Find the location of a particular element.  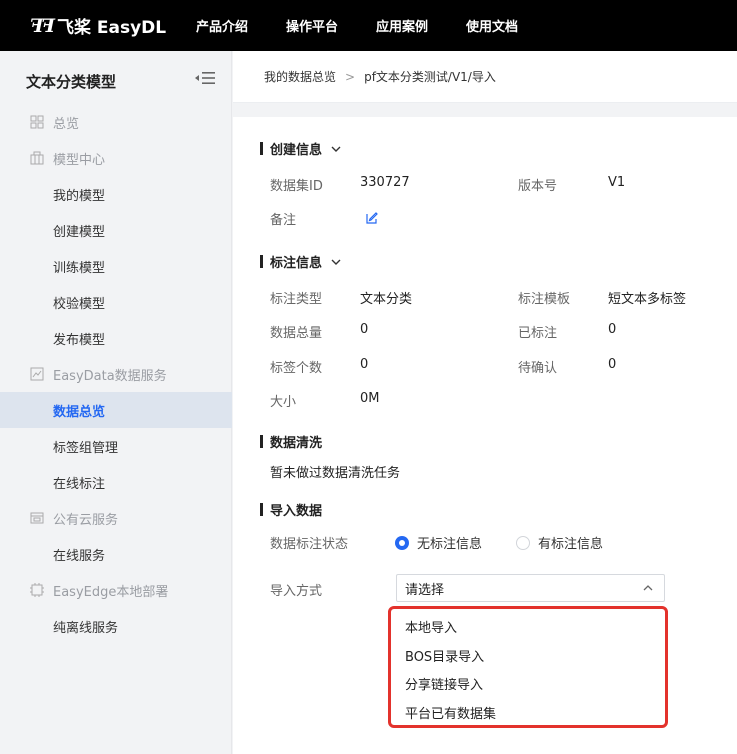

section-title-text: 创建信息 is located at coordinates (296, 150).